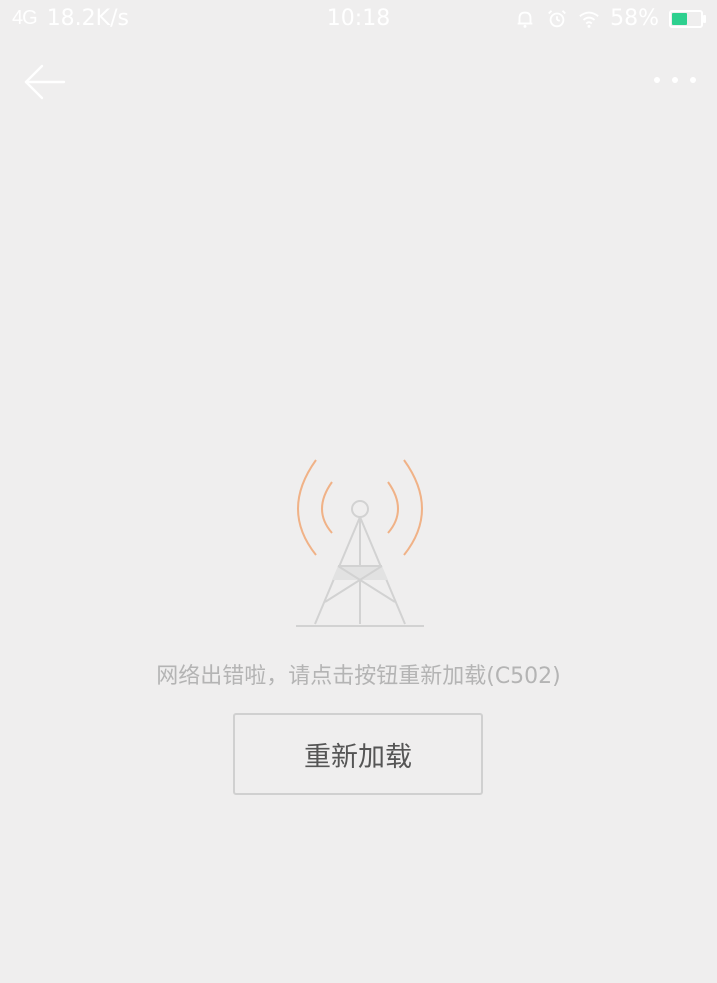 This screenshot has width=717, height=983. I want to click on more-button, so click(675, 80).